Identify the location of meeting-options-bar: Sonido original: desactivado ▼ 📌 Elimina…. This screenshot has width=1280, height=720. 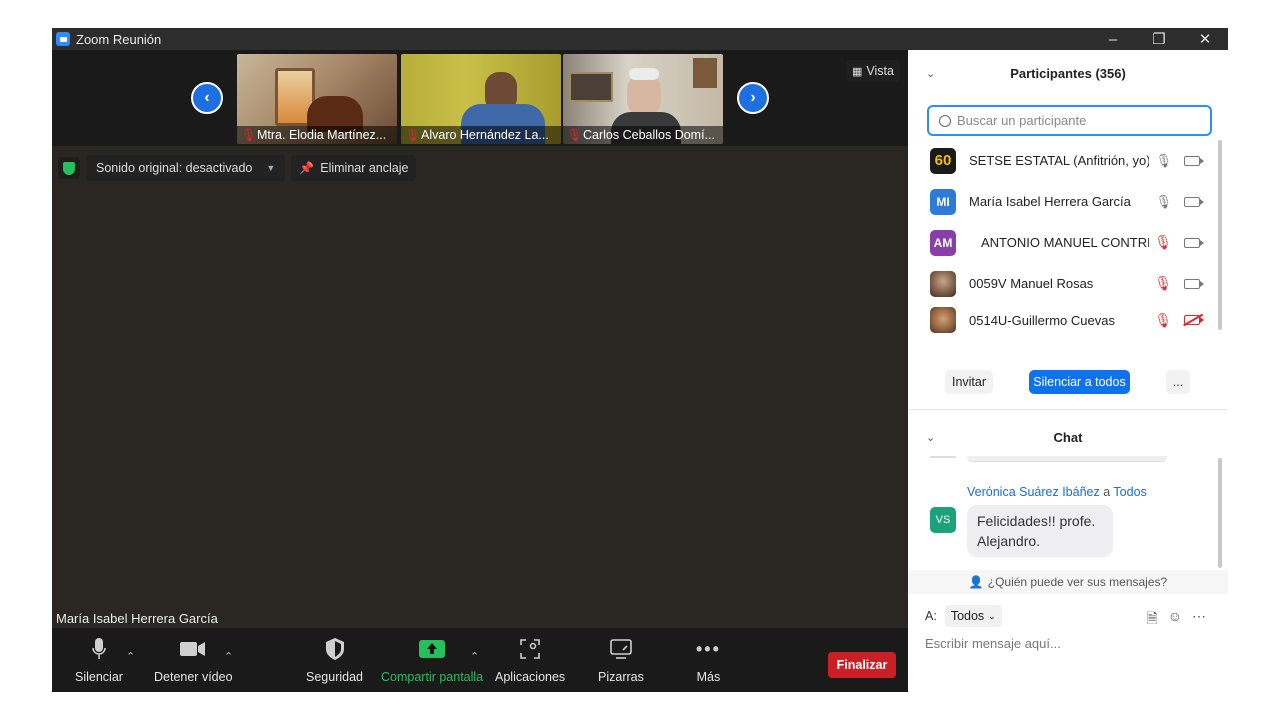
(237, 168).